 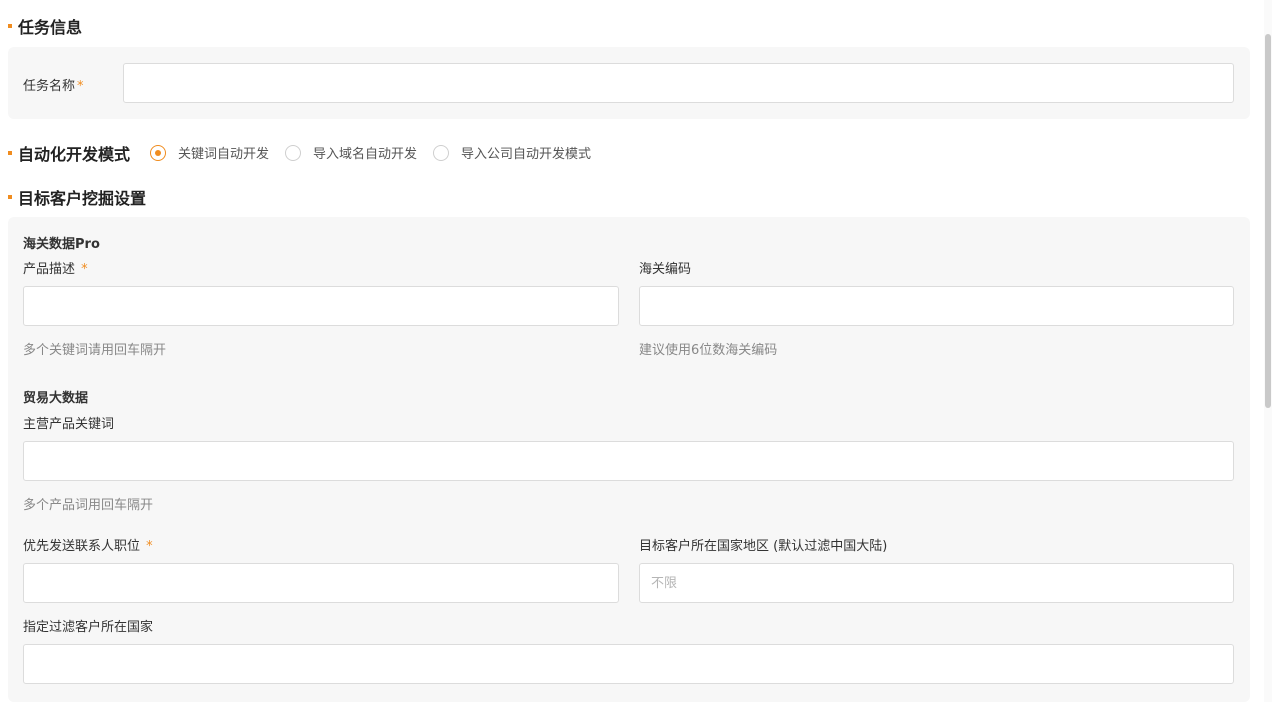 What do you see at coordinates (61, 244) in the screenshot?
I see `customs-subtitle: 海关数据Pro` at bounding box center [61, 244].